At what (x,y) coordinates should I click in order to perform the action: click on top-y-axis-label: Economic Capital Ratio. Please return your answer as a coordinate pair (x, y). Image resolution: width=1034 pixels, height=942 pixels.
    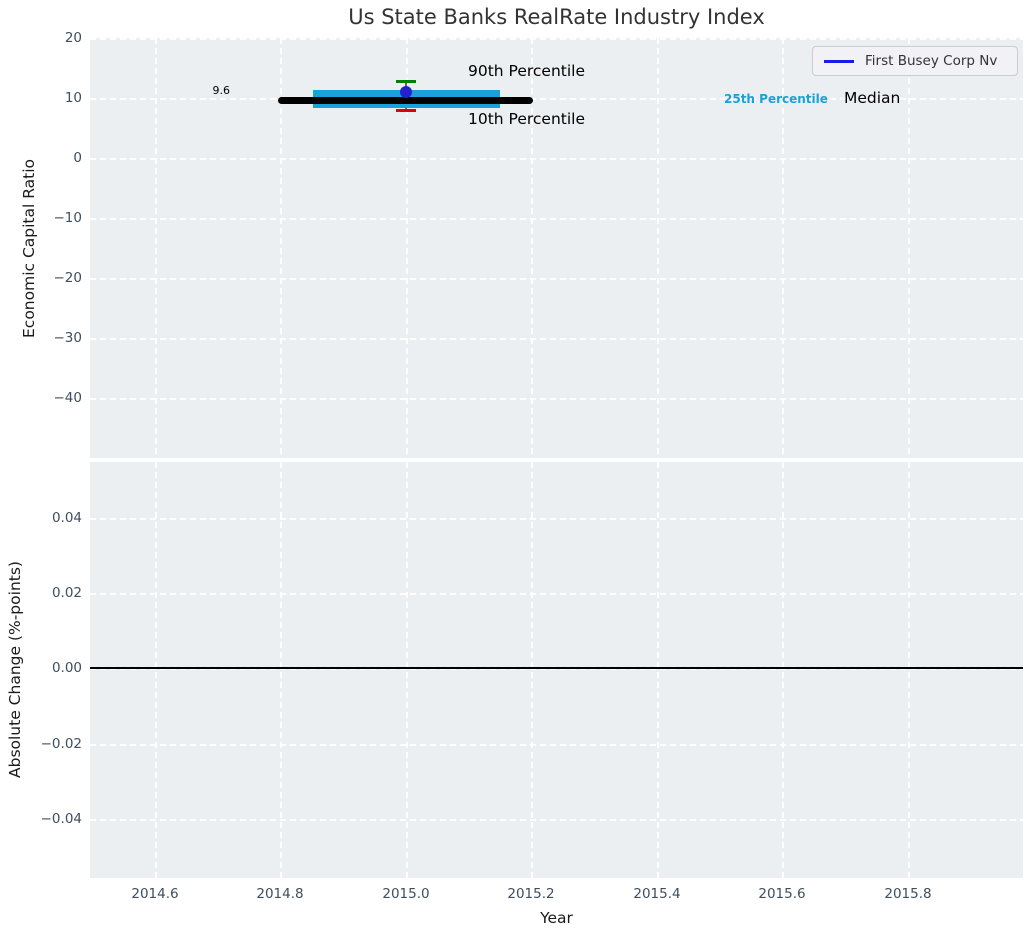
    Looking at the image, I should click on (29, 248).